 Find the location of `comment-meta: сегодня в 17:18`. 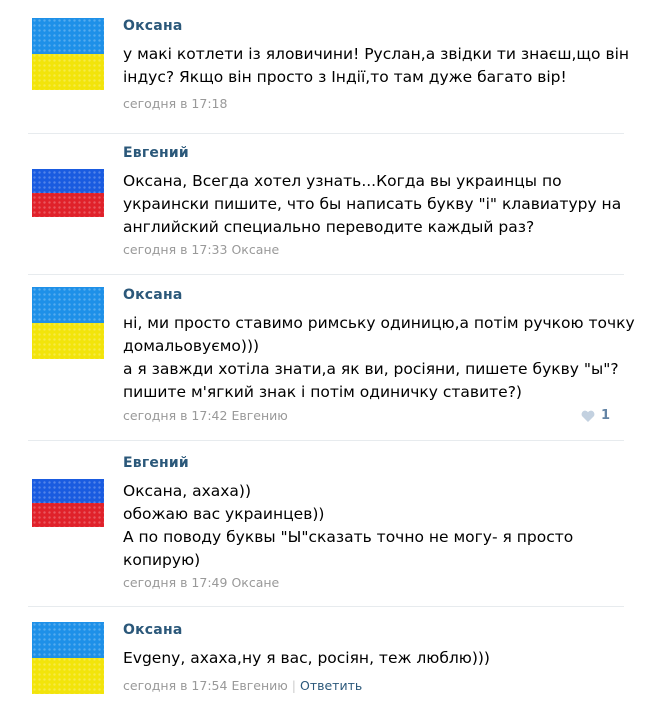

comment-meta: сегодня в 17:18 is located at coordinates (175, 103).